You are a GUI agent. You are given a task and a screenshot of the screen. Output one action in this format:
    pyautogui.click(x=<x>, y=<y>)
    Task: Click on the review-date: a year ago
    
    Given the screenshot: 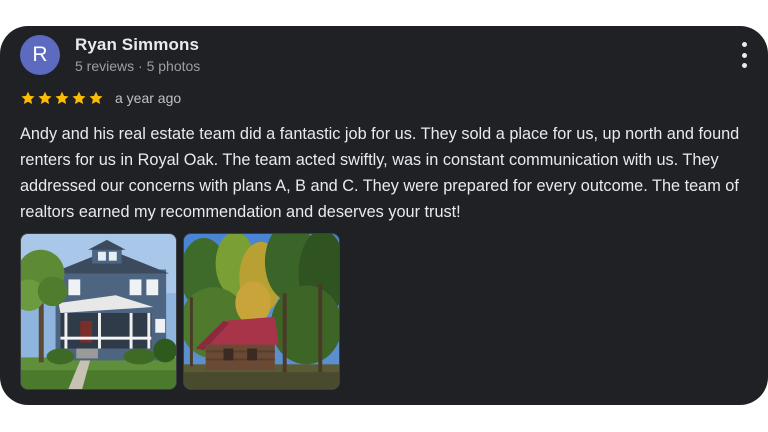 What is the action you would take?
    pyautogui.click(x=148, y=98)
    